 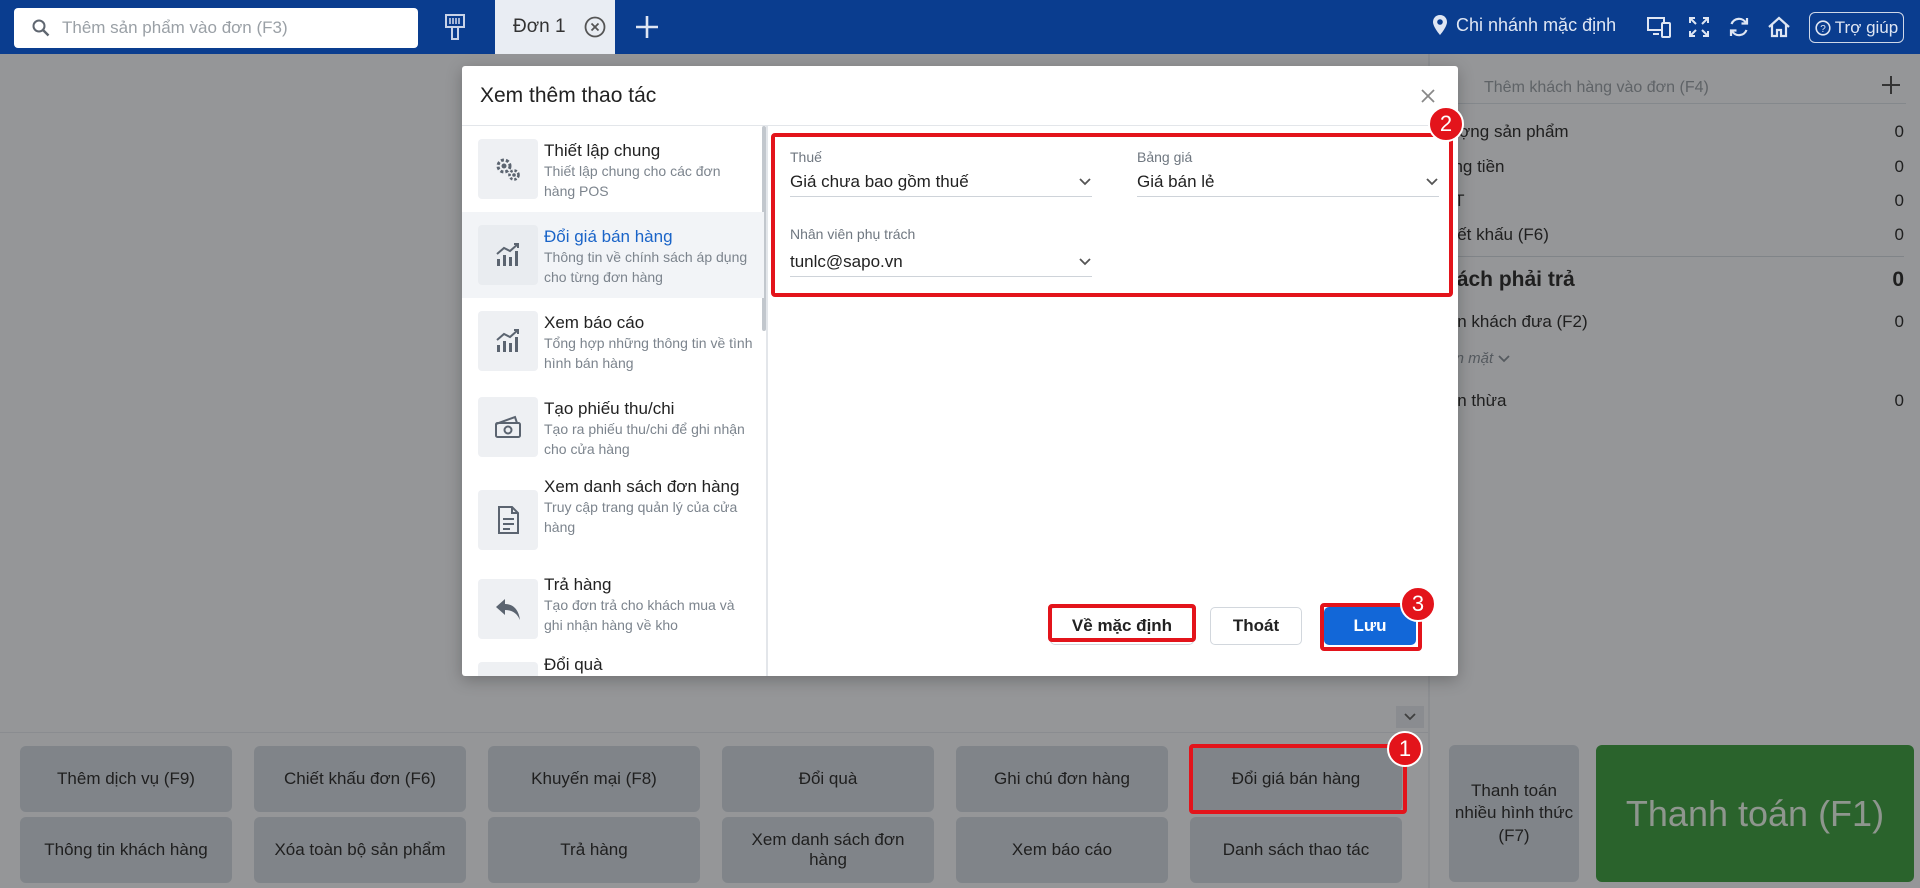 I want to click on annotation-box-reset, so click(x=1122, y=623).